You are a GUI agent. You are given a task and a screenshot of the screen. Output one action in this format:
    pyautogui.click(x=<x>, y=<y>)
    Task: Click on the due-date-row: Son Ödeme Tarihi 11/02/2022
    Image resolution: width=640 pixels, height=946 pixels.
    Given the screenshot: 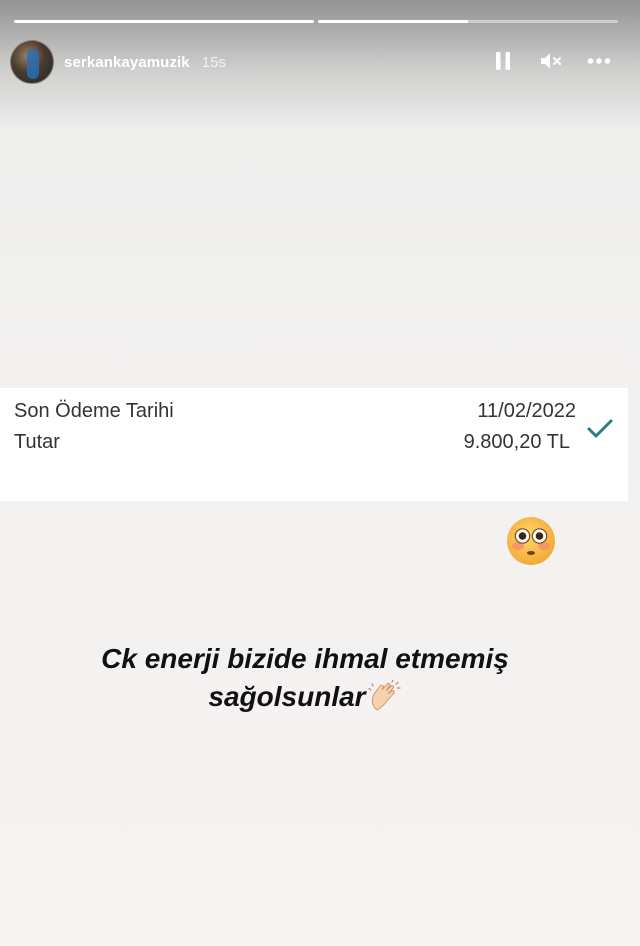 What is the action you would take?
    pyautogui.click(x=295, y=411)
    